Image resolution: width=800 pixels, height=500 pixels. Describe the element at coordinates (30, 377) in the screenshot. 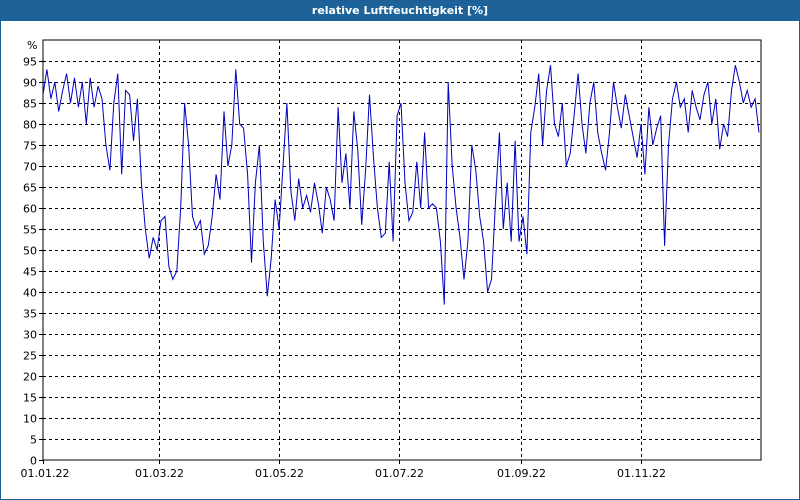

I see `y-tick-label: 20` at that location.